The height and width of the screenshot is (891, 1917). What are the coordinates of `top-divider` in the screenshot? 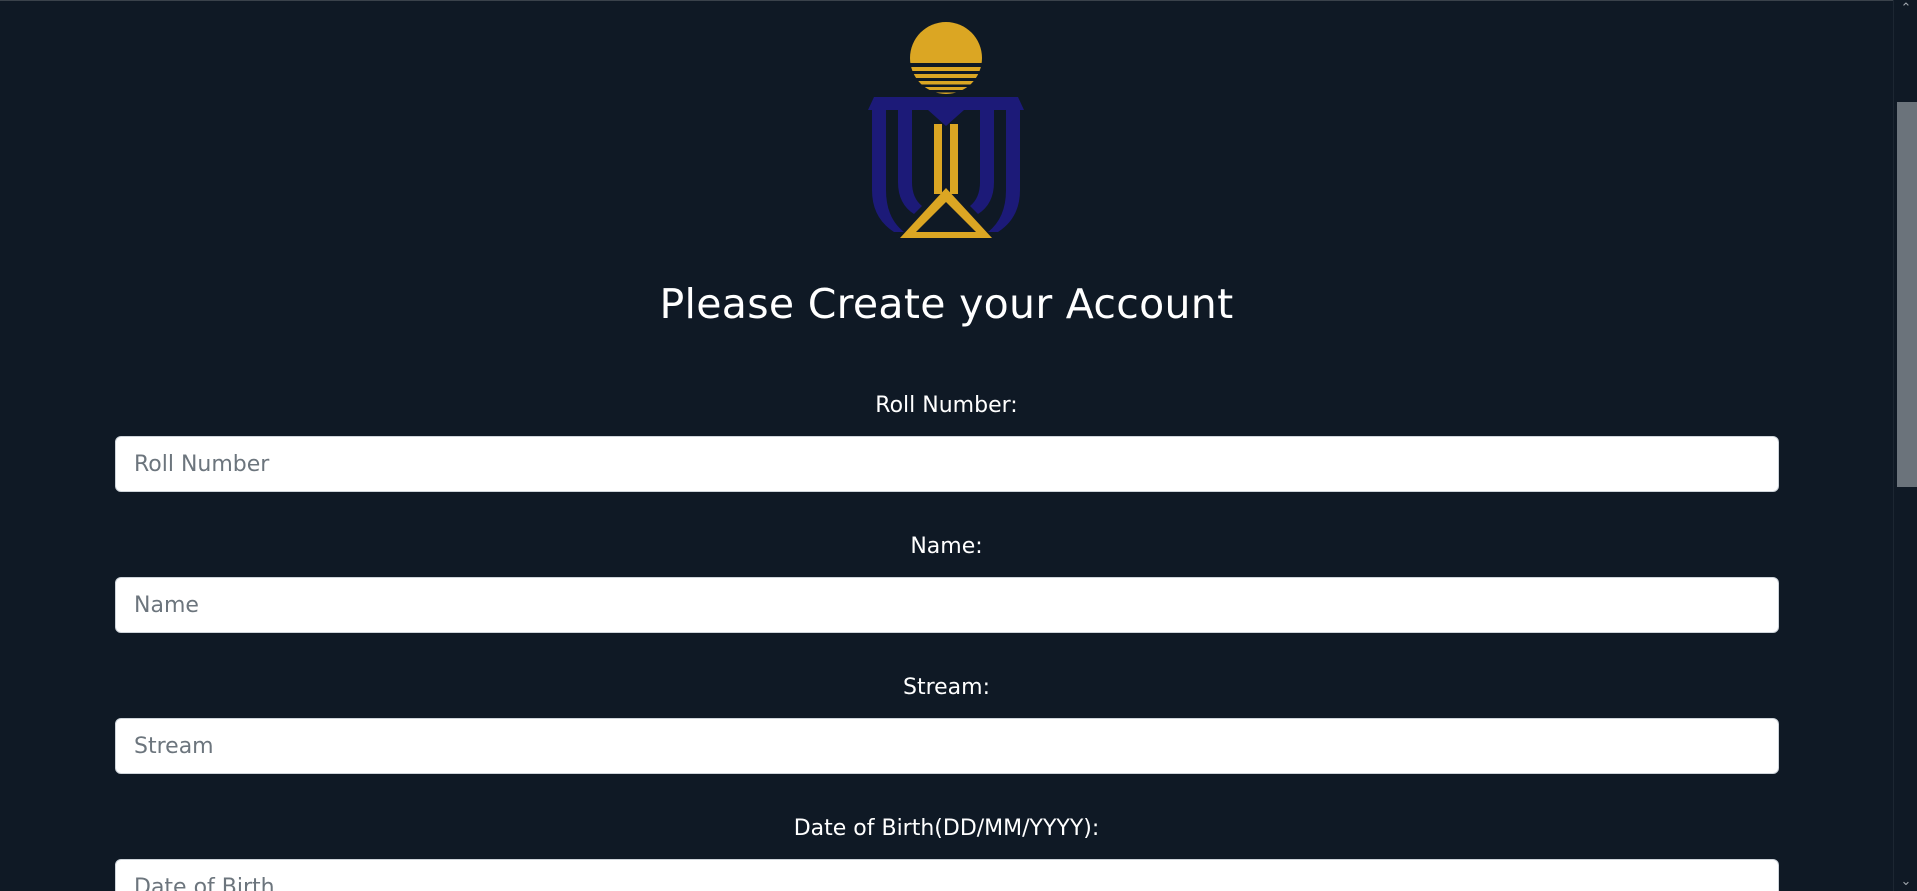 It's located at (946, 0).